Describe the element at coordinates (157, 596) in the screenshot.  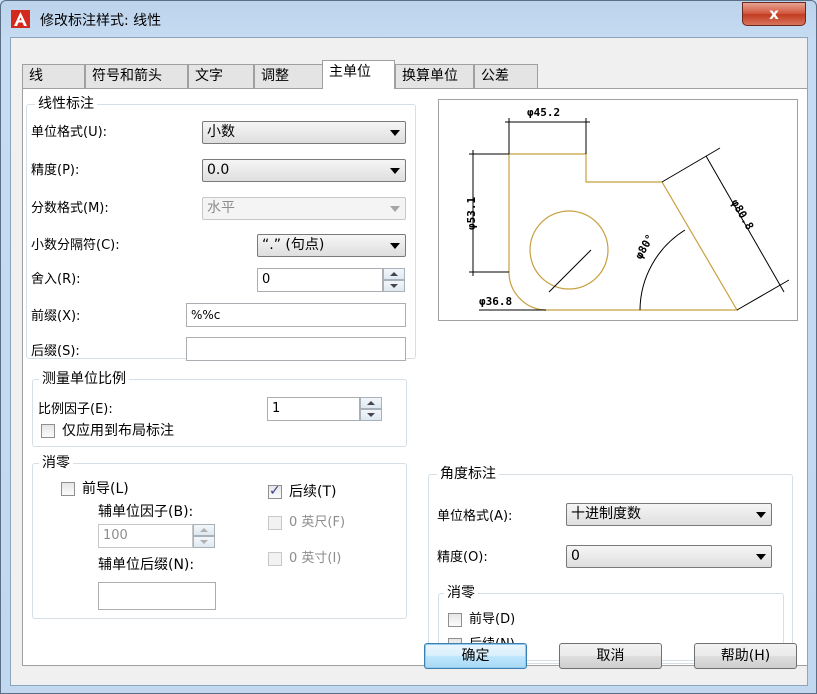
I see `sub-unit-suffix-input` at that location.